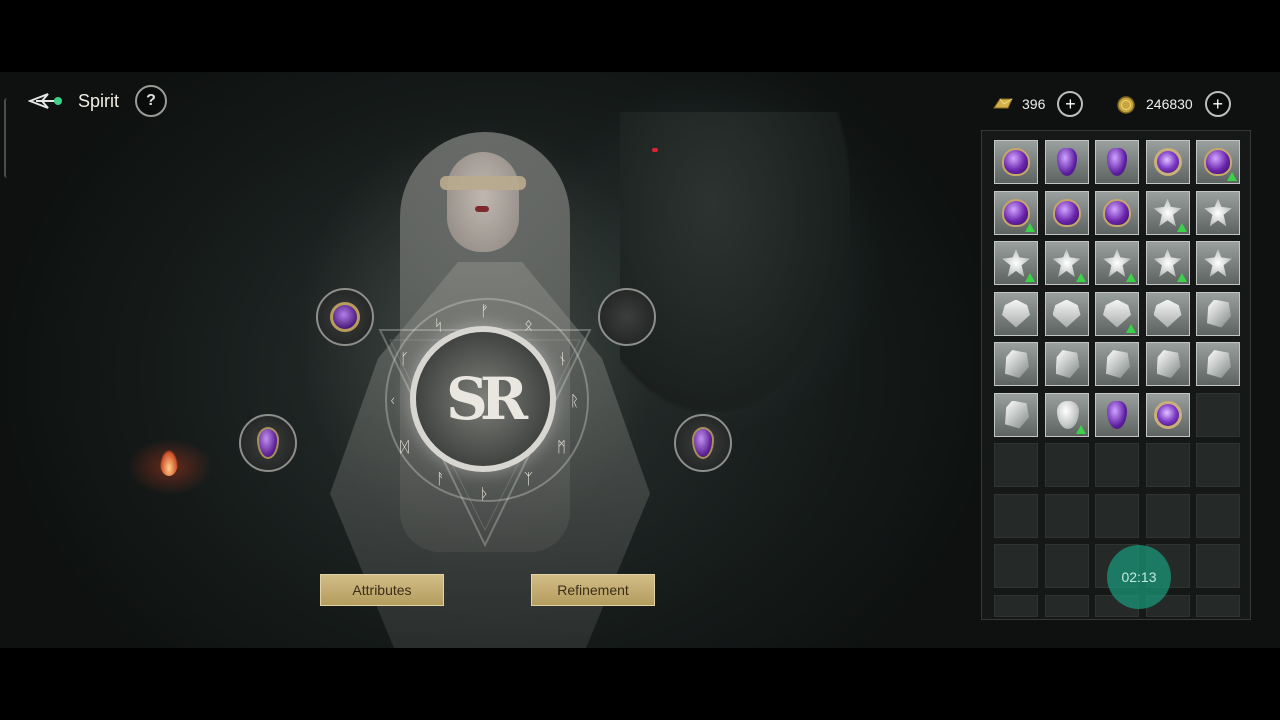 Image resolution: width=1280 pixels, height=720 pixels. Describe the element at coordinates (169, 463) in the screenshot. I see `torch-flame` at that location.